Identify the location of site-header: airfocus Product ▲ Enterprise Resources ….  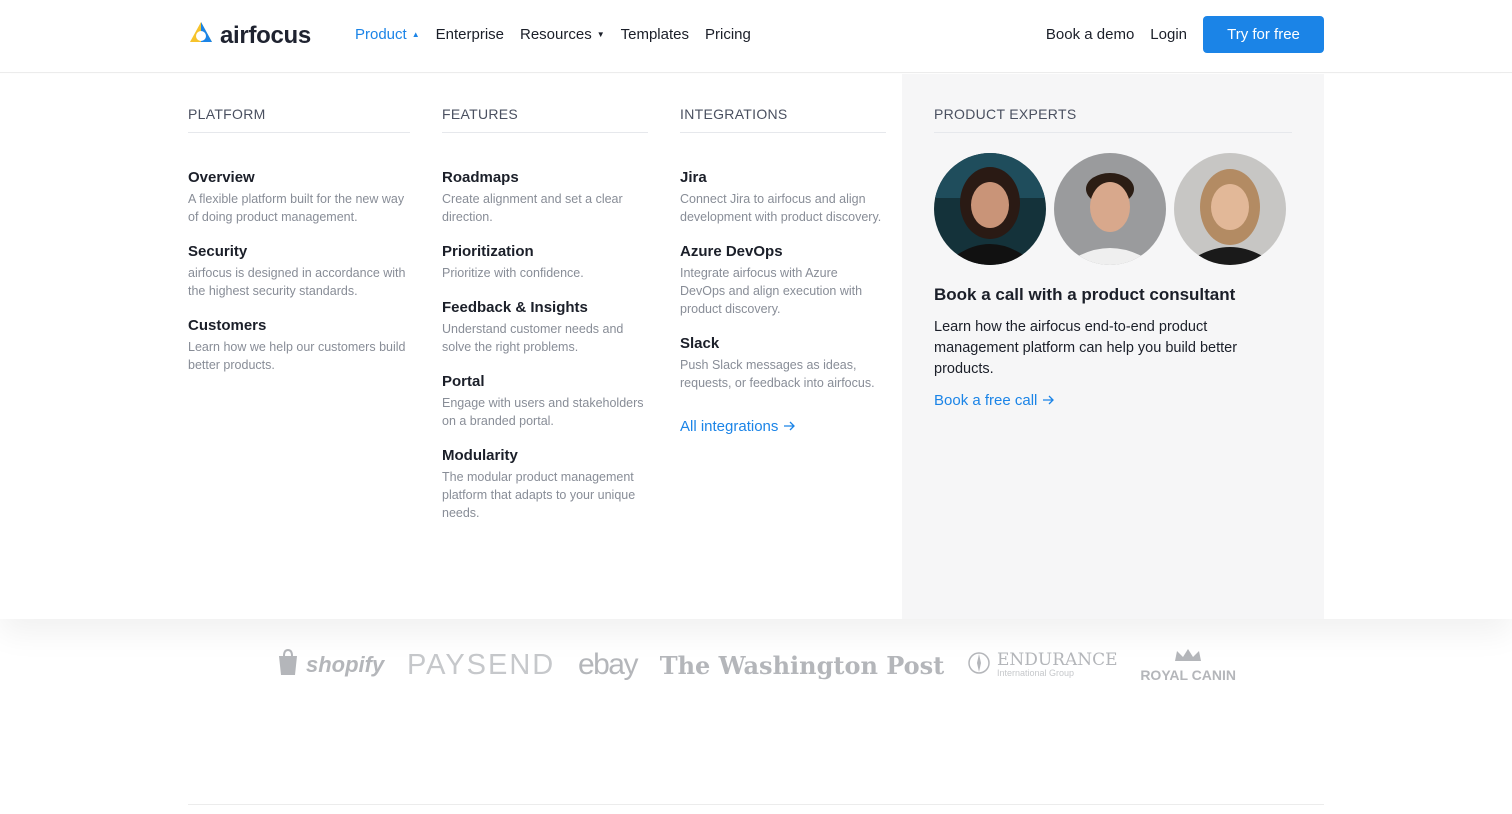
(756, 36).